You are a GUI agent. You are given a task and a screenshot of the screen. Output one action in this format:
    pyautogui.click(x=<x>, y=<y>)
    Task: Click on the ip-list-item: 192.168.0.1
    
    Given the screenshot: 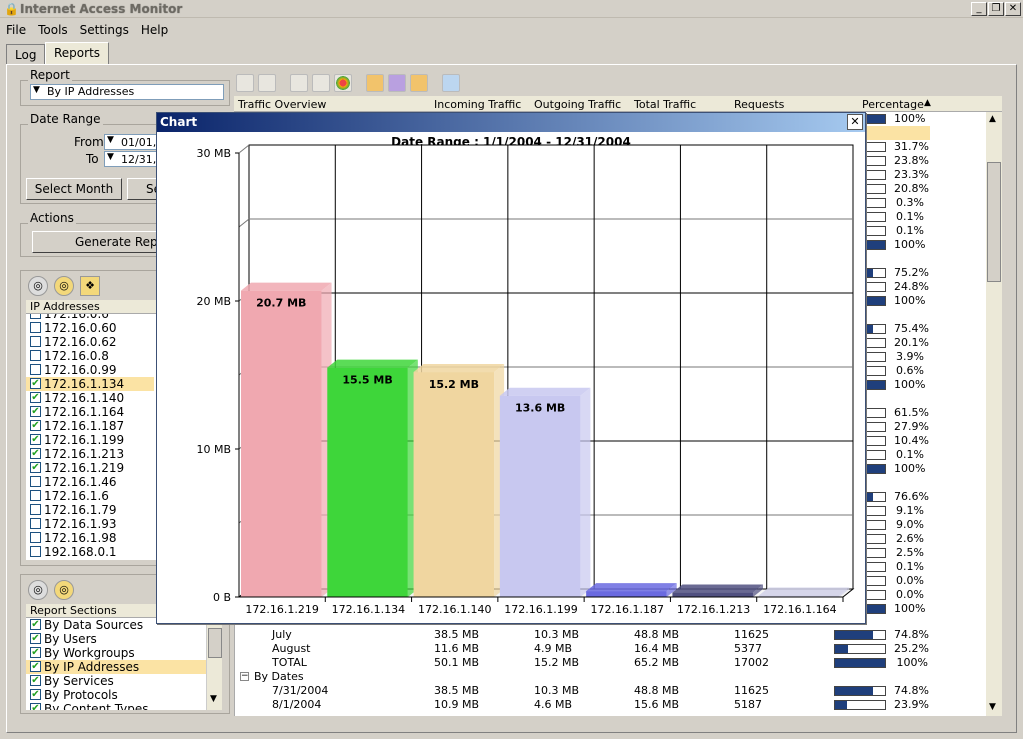 What is the action you would take?
    pyautogui.click(x=90, y=552)
    